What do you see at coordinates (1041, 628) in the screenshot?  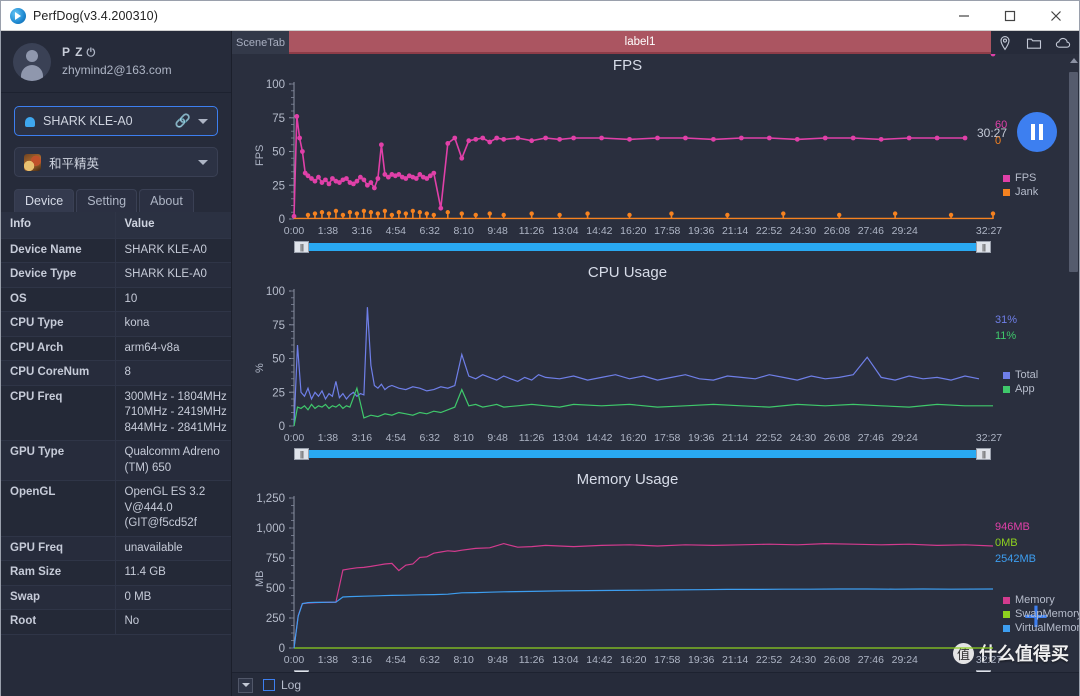 I see `legend-item: VirtualMemory` at bounding box center [1041, 628].